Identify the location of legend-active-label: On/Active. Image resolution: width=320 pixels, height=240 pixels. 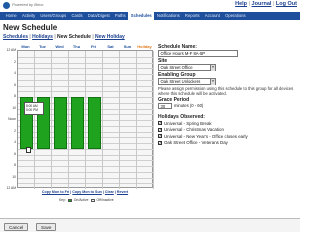
(81, 200).